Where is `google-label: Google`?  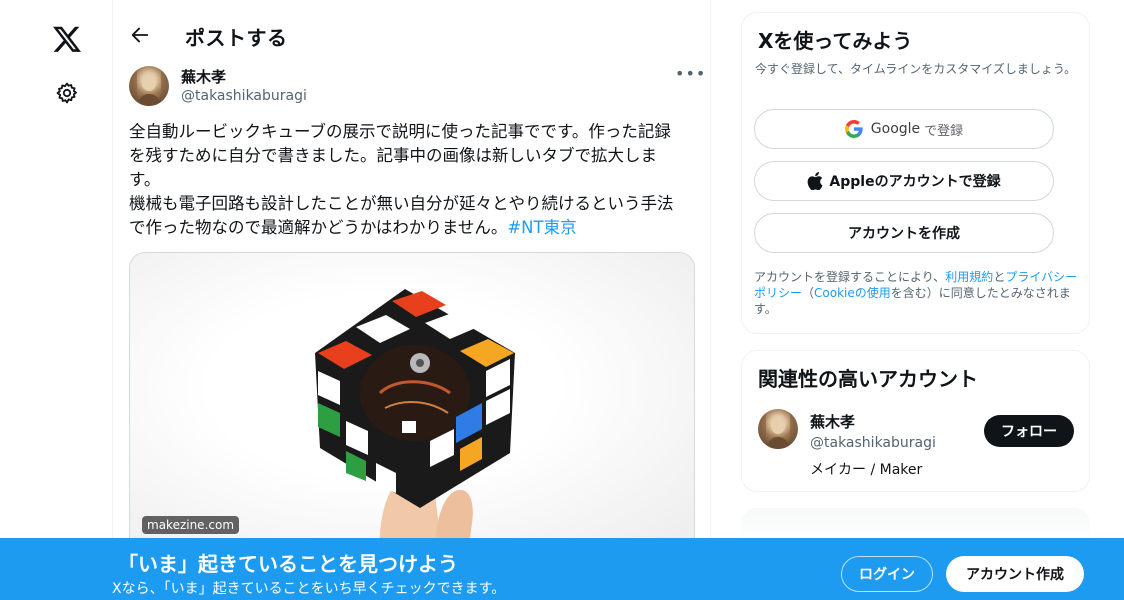 google-label: Google is located at coordinates (895, 129).